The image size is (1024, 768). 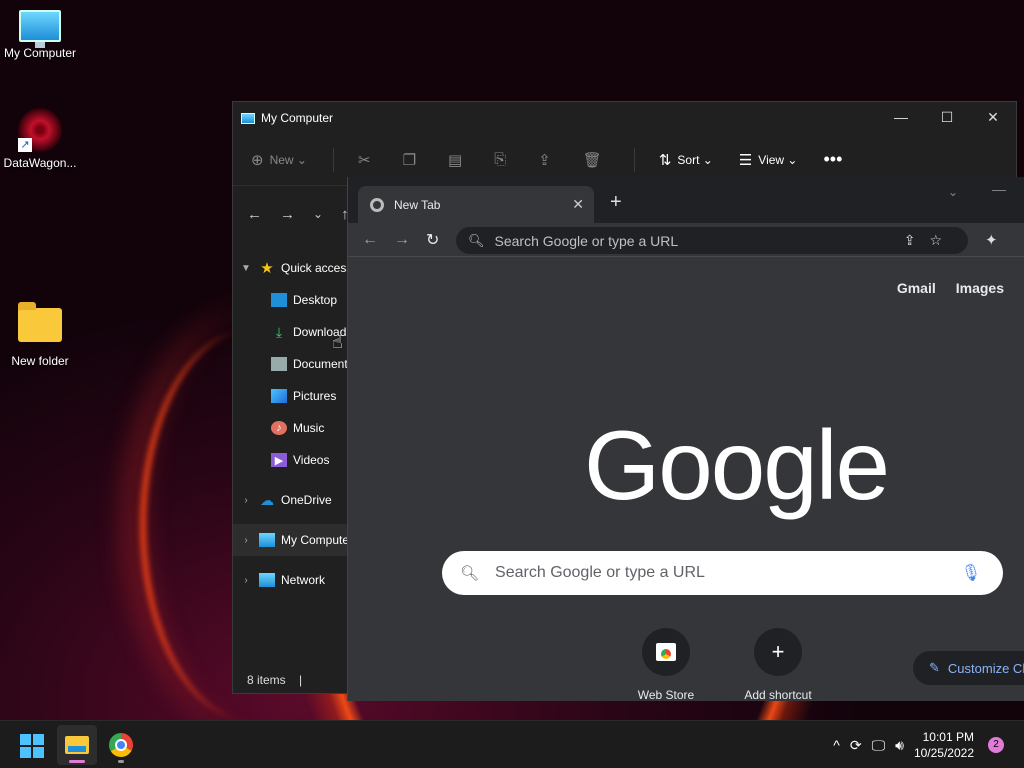 What do you see at coordinates (856, 745) in the screenshot?
I see `sync-icon: ⟳` at bounding box center [856, 745].